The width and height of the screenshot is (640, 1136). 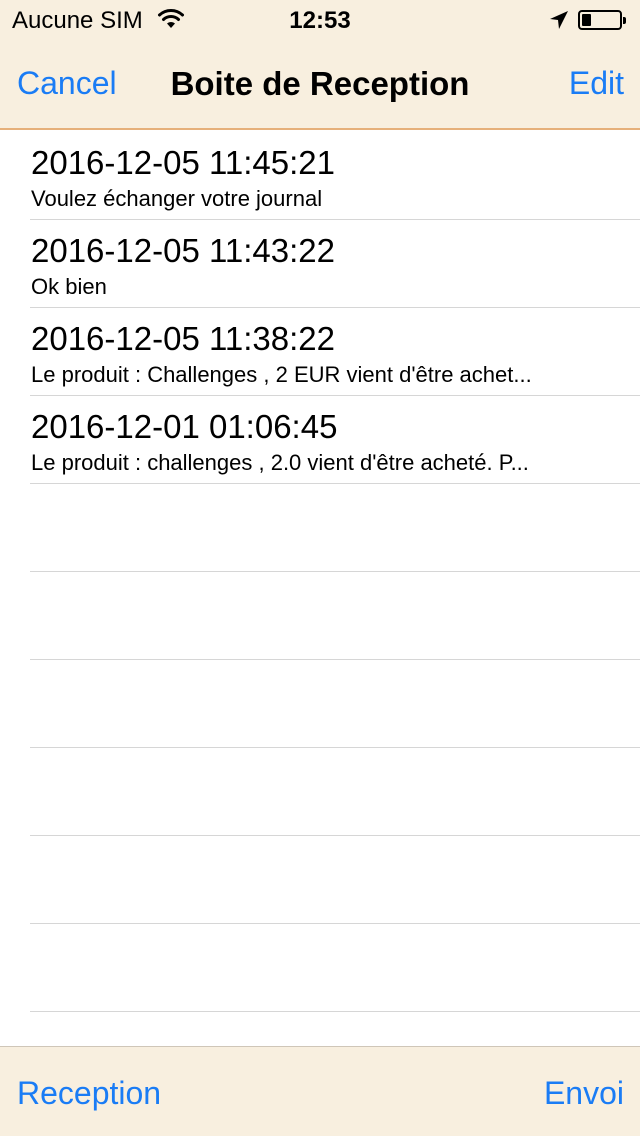 What do you see at coordinates (184, 426) in the screenshot?
I see `message-date: 2016-12-01 01:06:45` at bounding box center [184, 426].